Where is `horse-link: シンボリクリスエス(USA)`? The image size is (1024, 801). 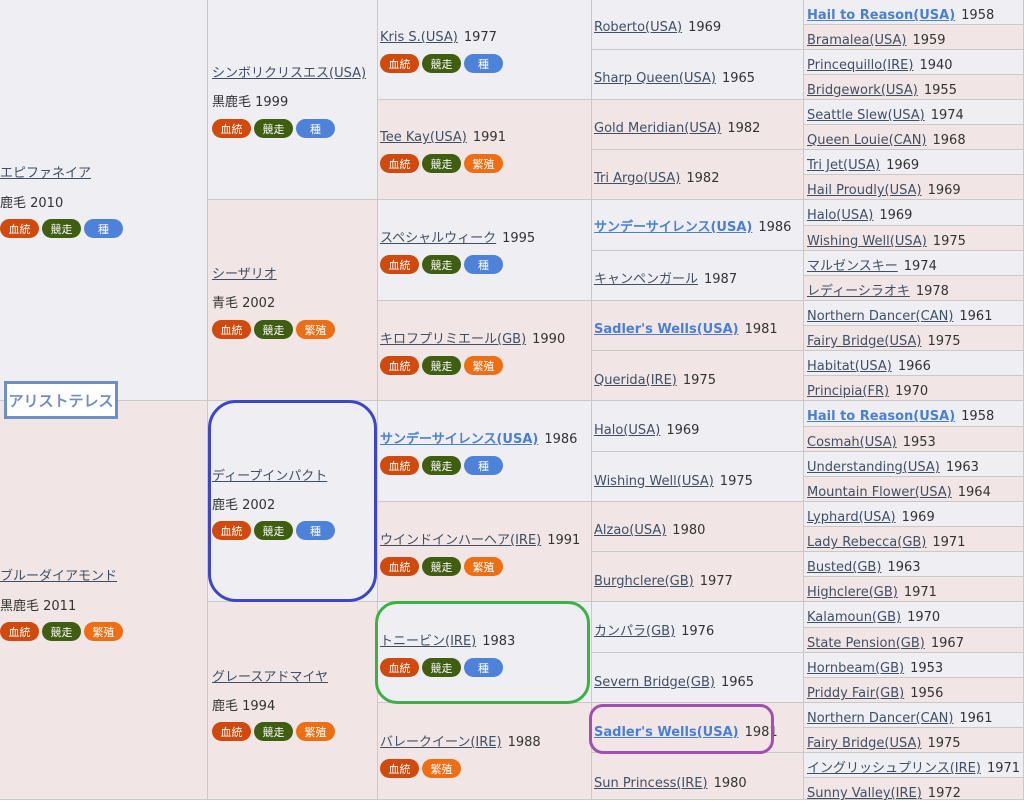 horse-link: シンボリクリスエス(USA) is located at coordinates (289, 73).